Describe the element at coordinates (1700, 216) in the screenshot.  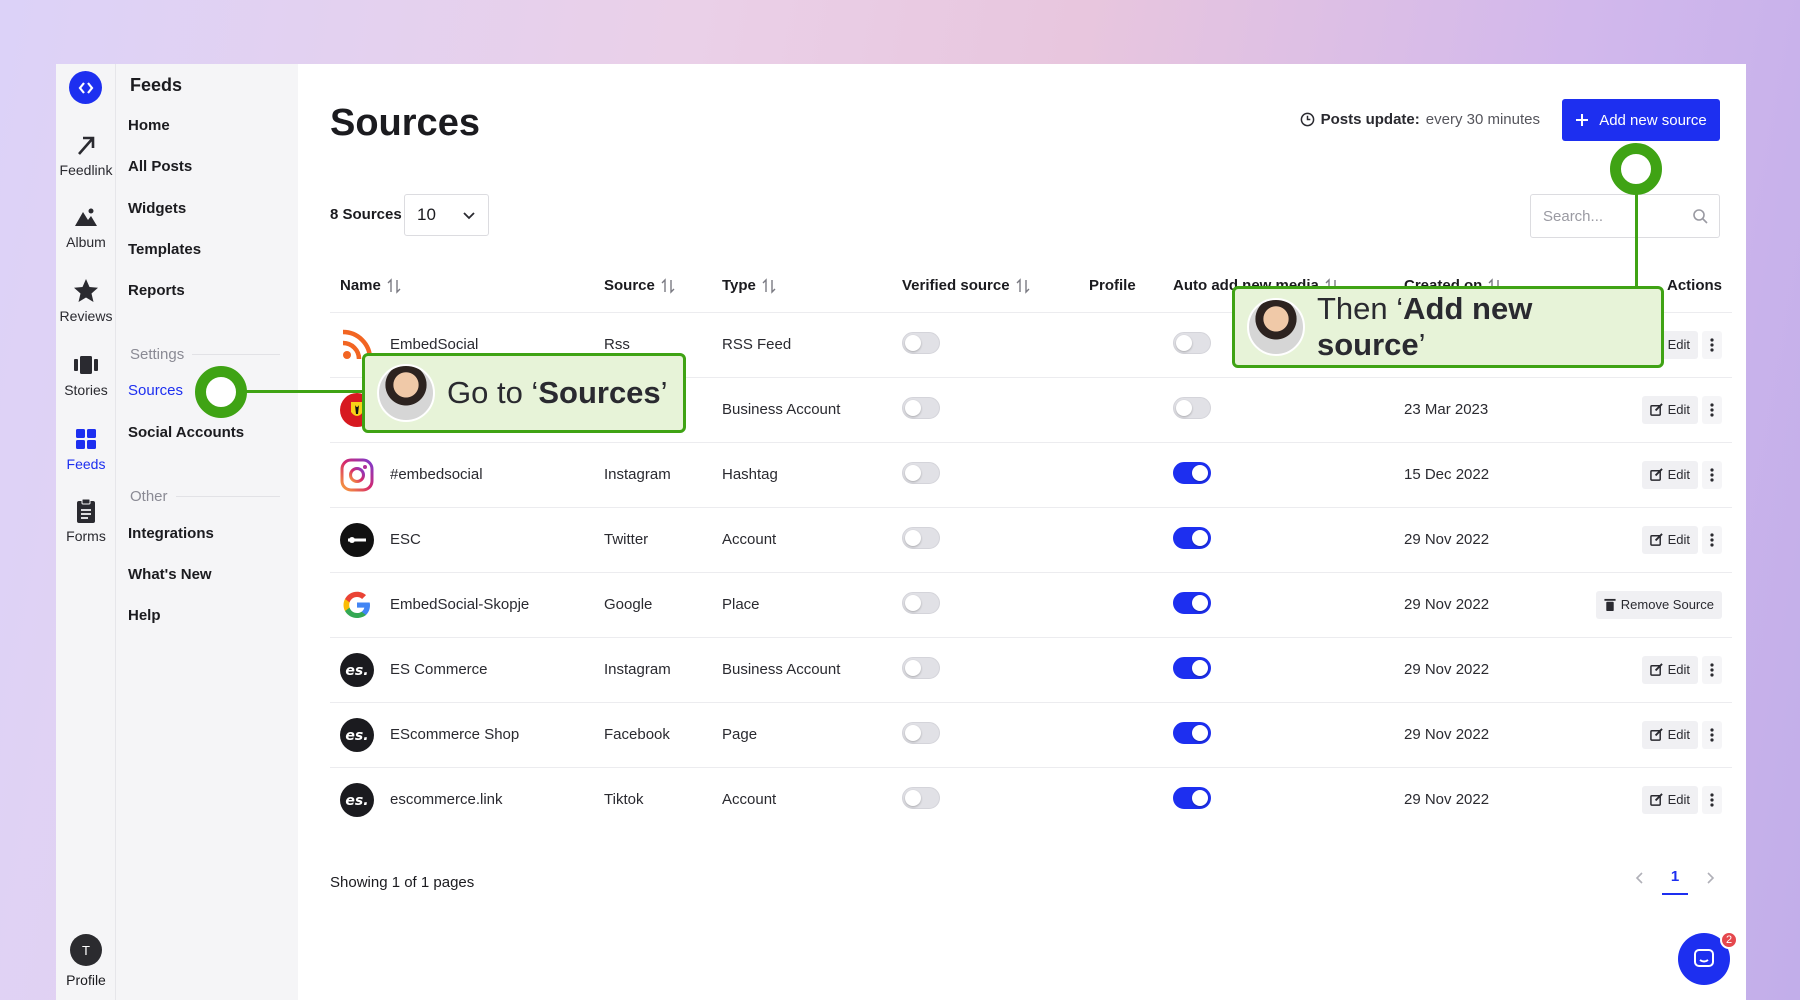
I see `search-icon` at that location.